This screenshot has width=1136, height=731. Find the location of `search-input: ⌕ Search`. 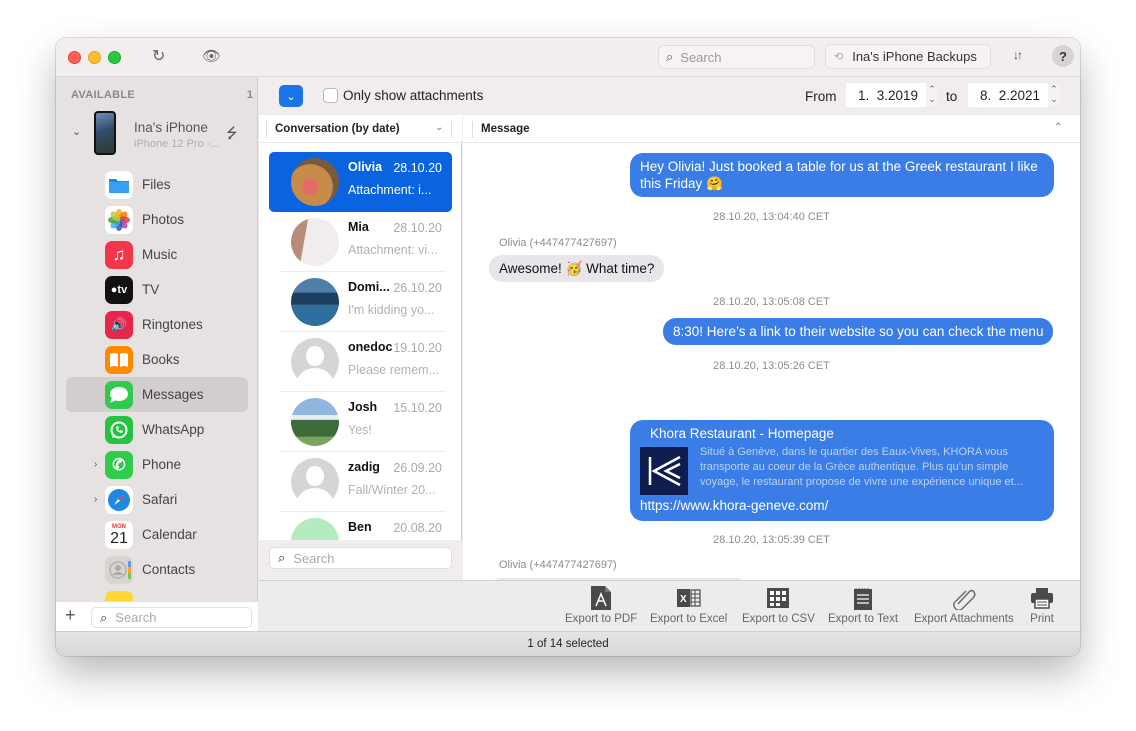

search-input: ⌕ Search is located at coordinates (736, 57).